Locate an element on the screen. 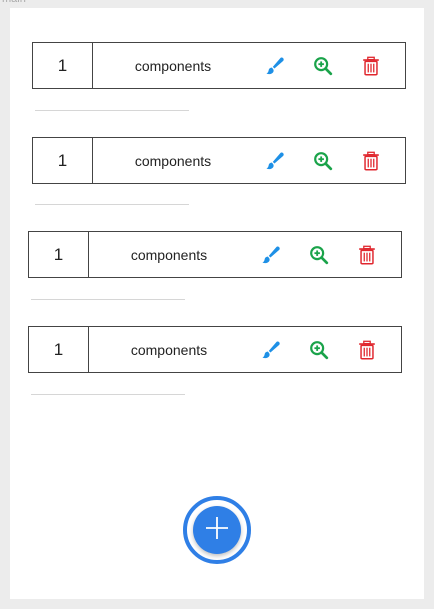  window-title: main is located at coordinates (14, 2).